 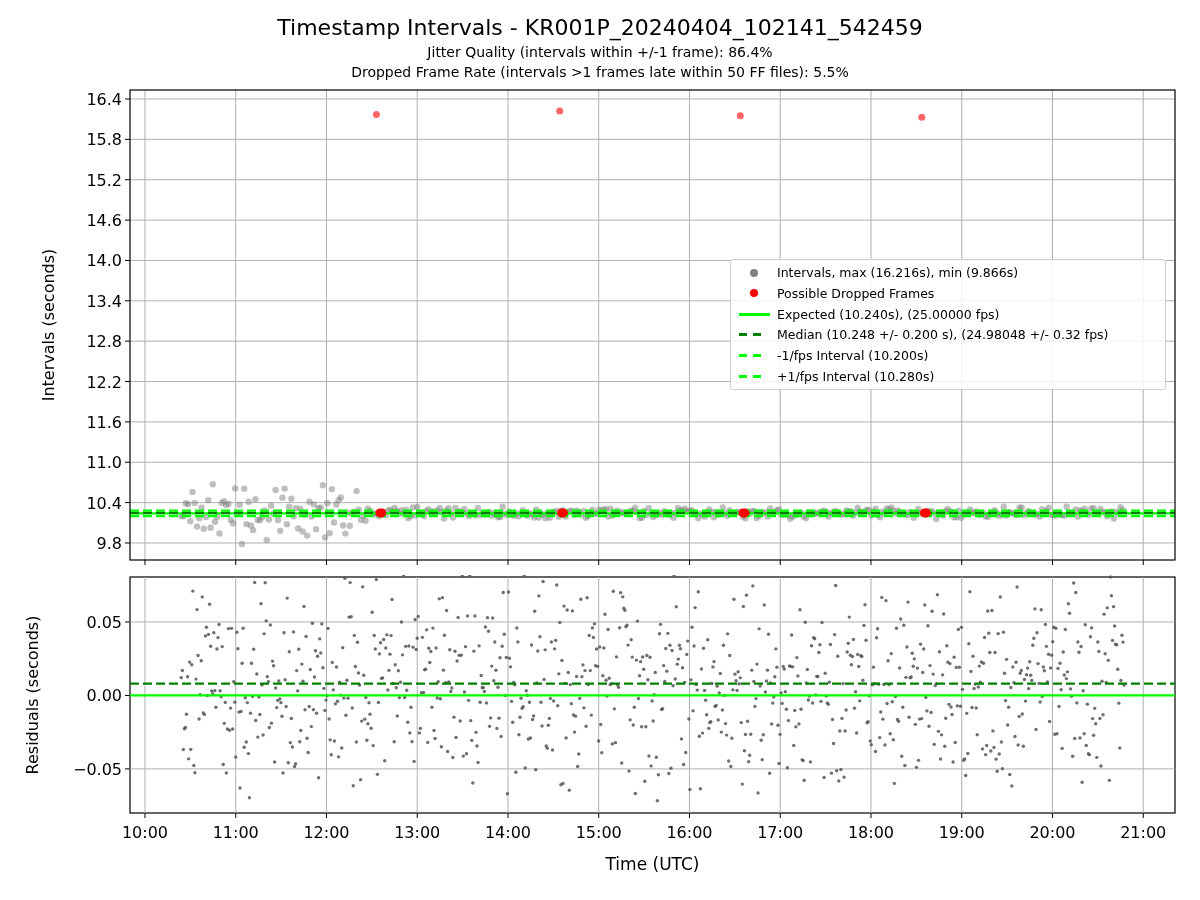 What do you see at coordinates (508, 832) in the screenshot?
I see `x-tick-label: 14:00` at bounding box center [508, 832].